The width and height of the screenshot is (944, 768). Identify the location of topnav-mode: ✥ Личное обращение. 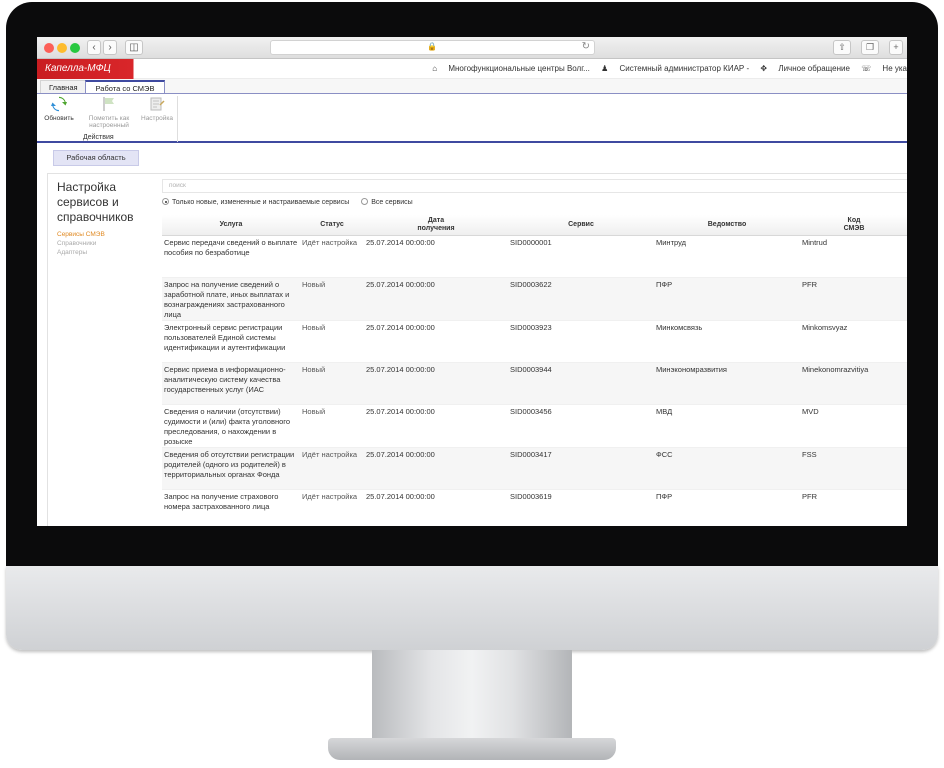
(805, 68).